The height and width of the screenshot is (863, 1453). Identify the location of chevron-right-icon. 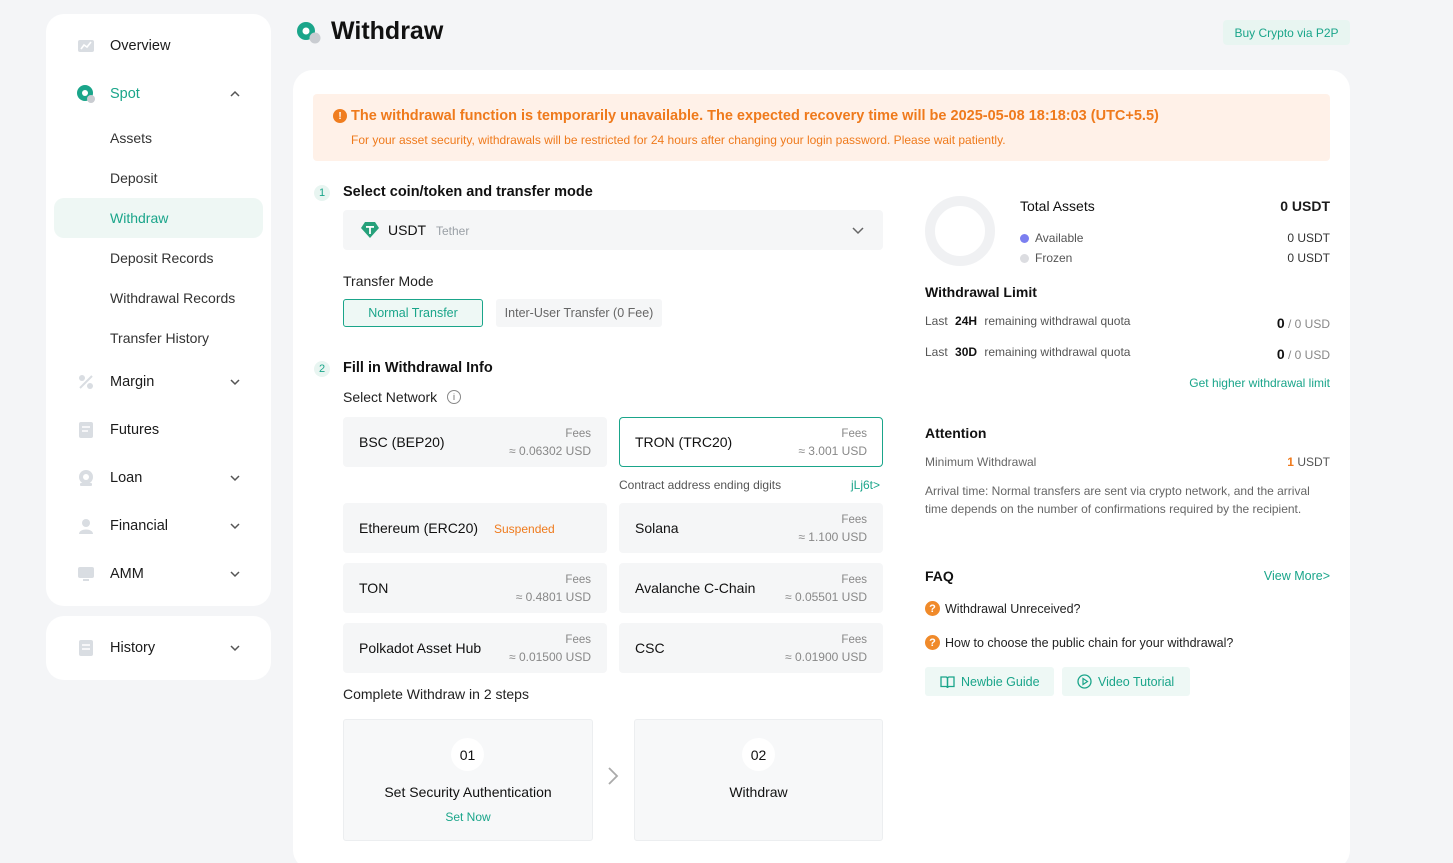
(613, 776).